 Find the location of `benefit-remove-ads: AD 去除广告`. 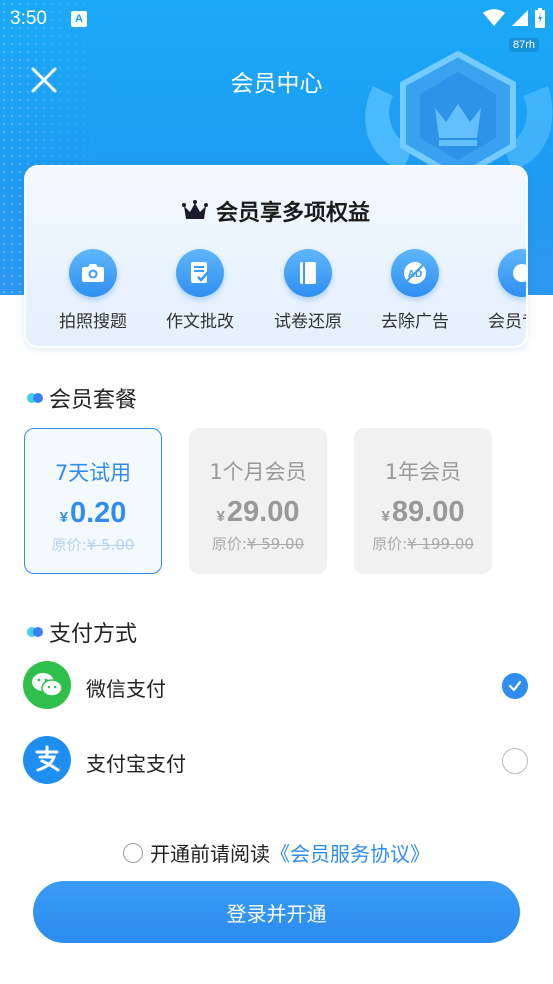

benefit-remove-ads: AD 去除广告 is located at coordinates (415, 290).